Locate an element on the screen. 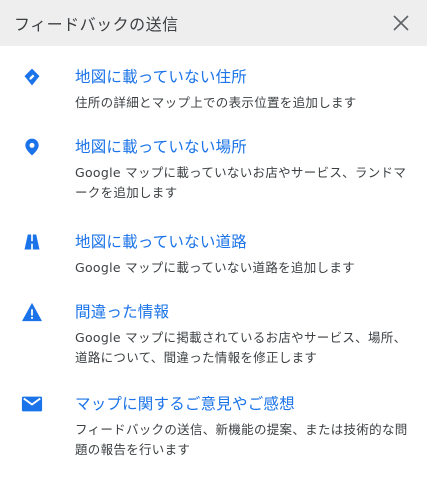 The image size is (427, 480). location-edit-icon is located at coordinates (32, 77).